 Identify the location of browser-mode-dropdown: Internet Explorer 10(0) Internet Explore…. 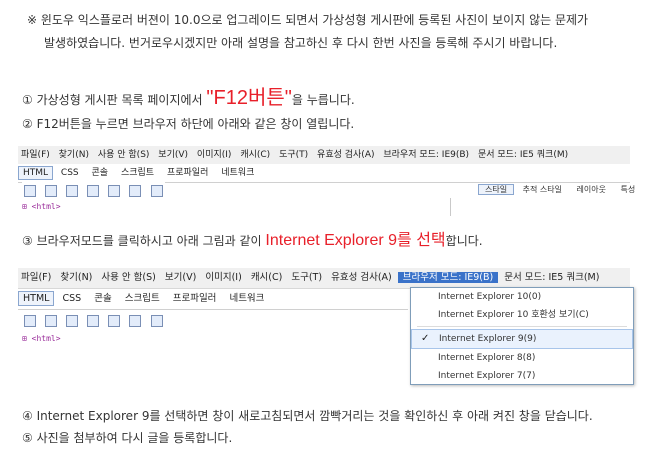
(522, 336).